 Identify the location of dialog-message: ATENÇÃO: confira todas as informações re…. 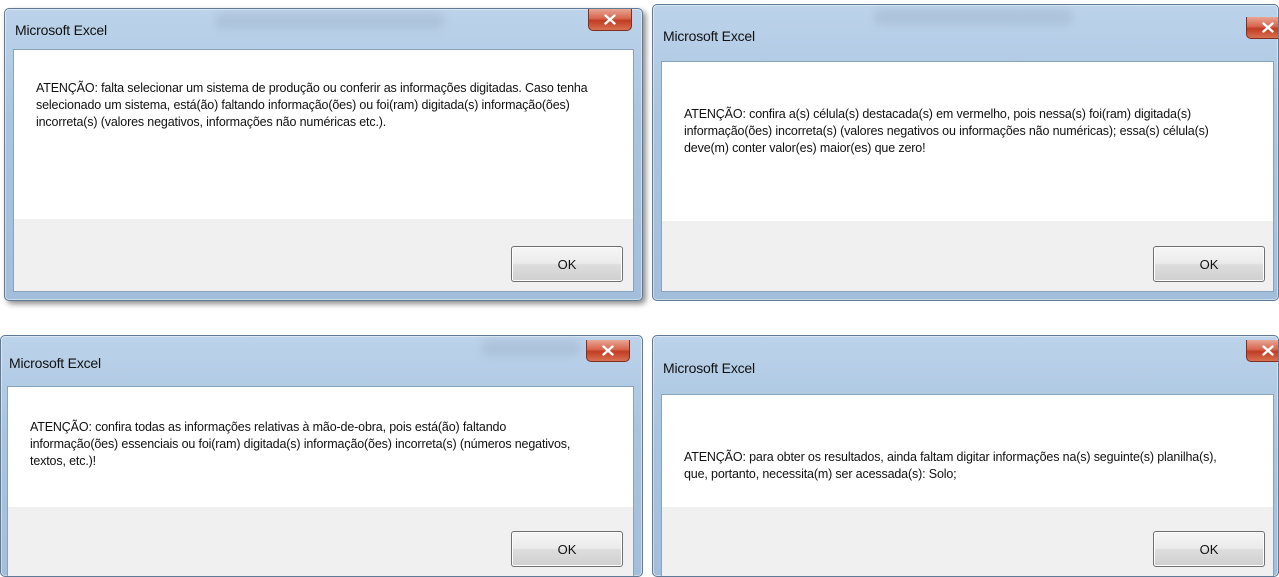
(300, 444).